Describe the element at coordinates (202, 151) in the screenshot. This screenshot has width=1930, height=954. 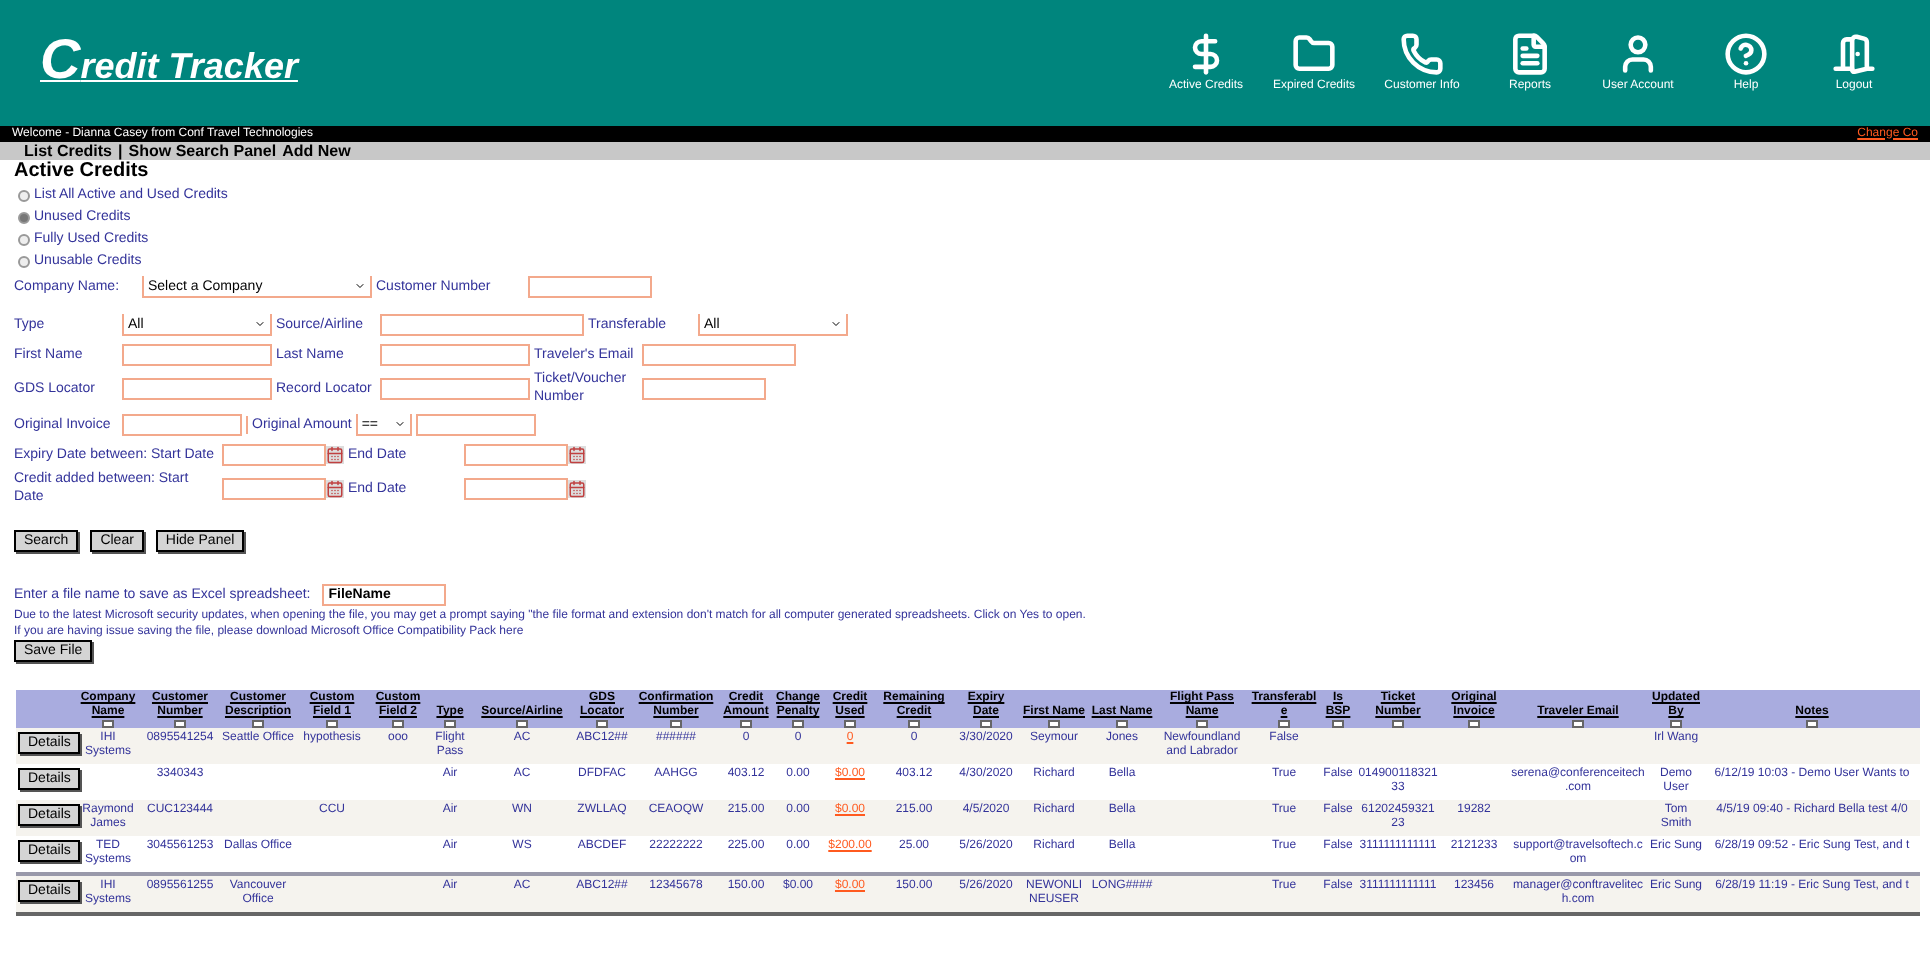
I see `menu-link: Show Search Panel` at that location.